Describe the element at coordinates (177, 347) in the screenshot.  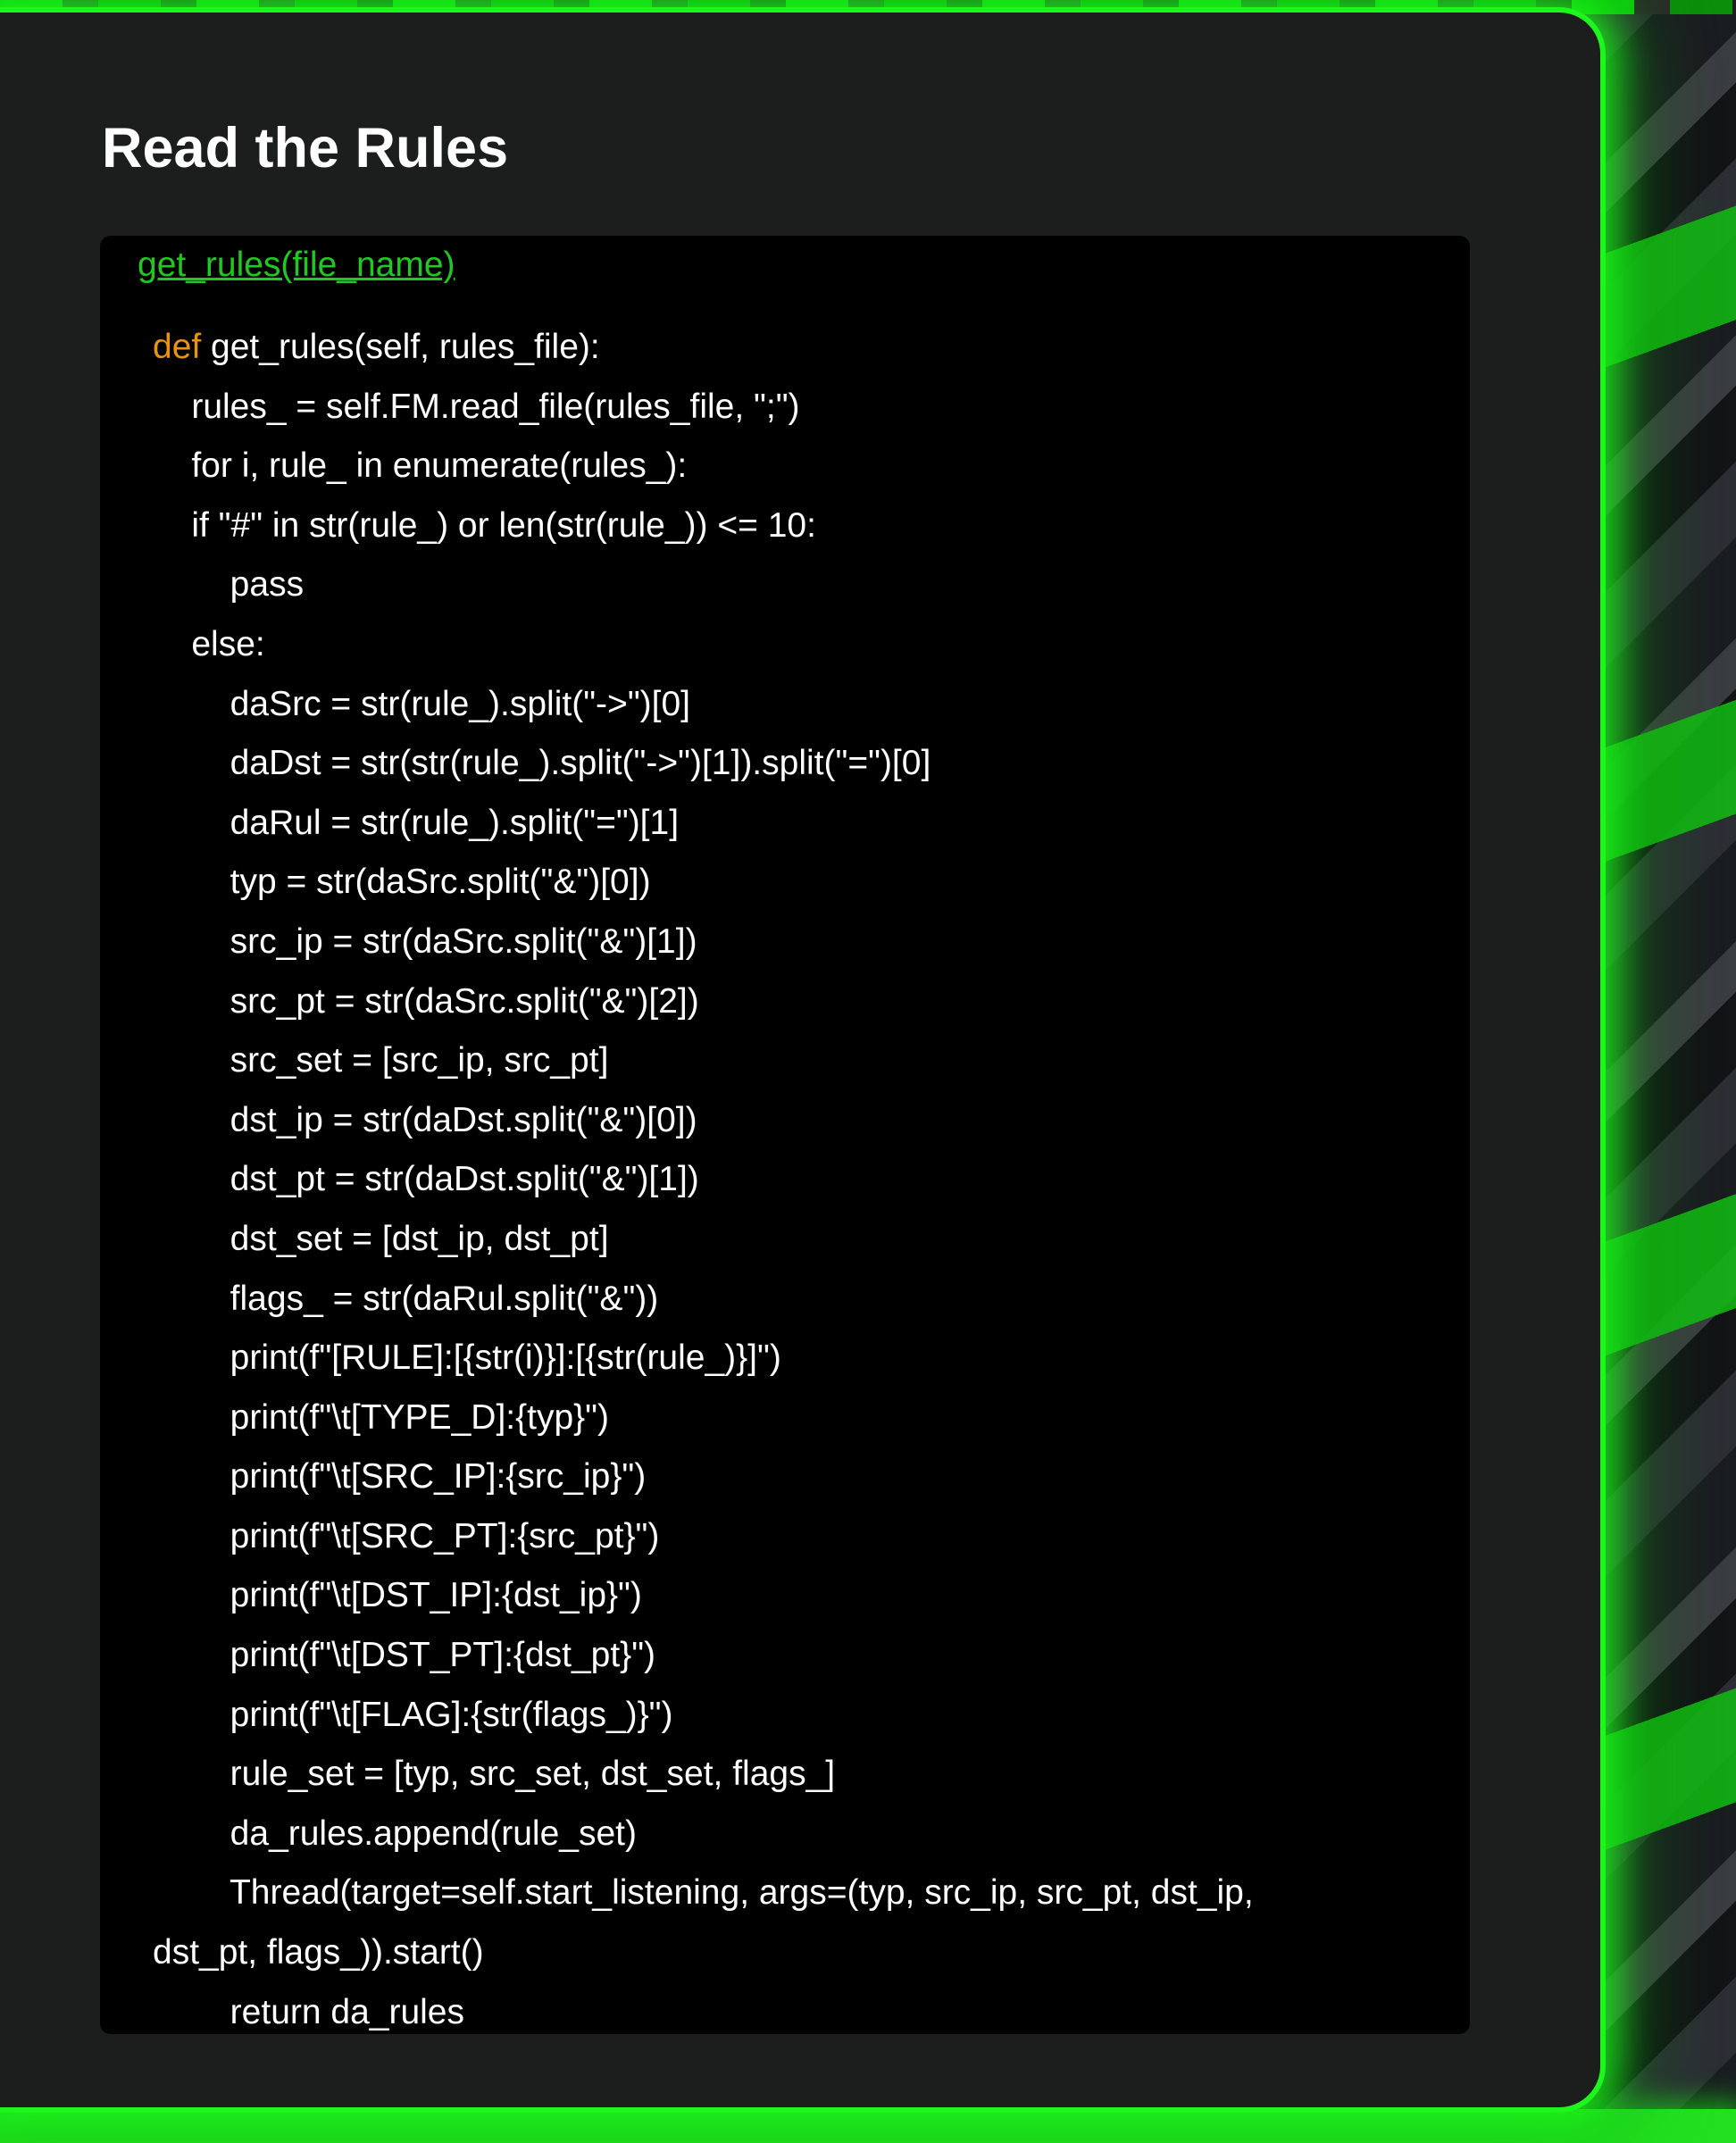
I see `def-keyword: def` at that location.